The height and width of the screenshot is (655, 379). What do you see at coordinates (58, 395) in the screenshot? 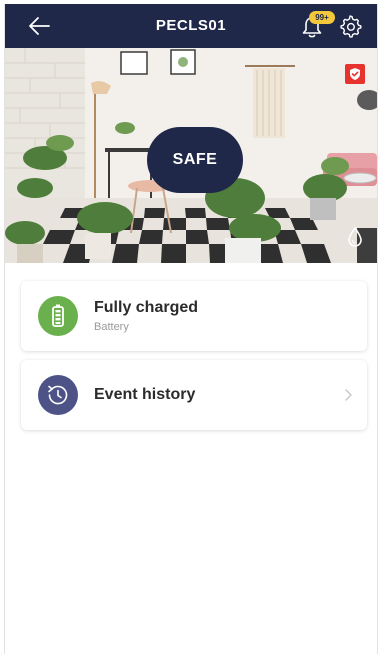
I see `history-clock-icon` at bounding box center [58, 395].